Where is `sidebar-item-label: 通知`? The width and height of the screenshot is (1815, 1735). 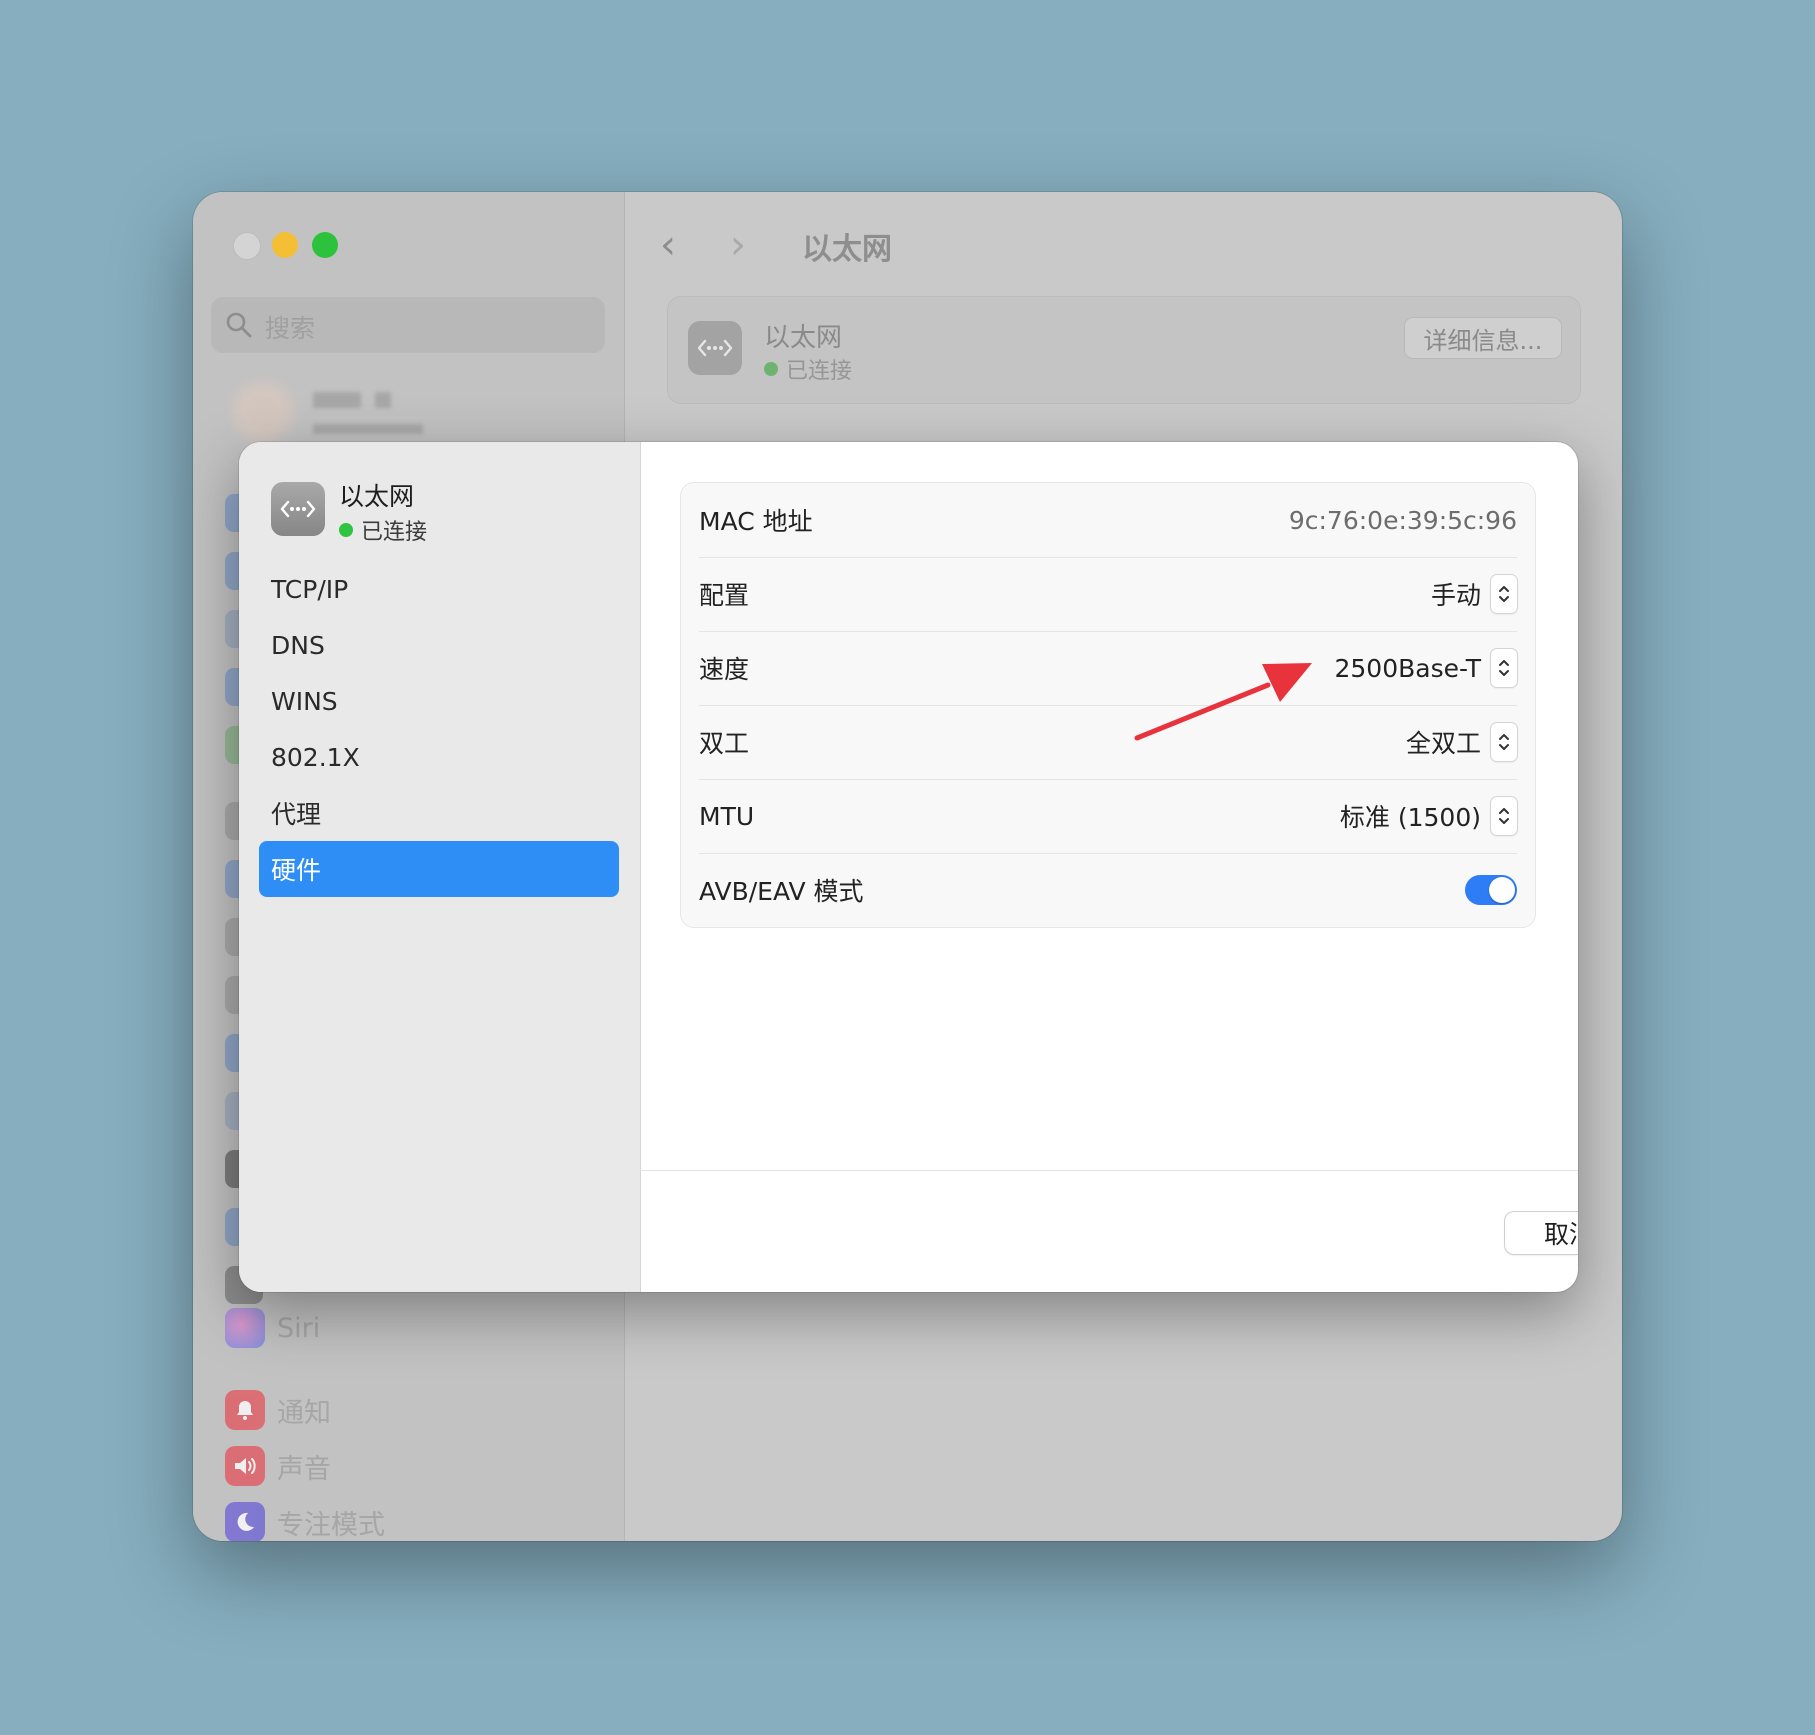 sidebar-item-label: 通知 is located at coordinates (304, 1413).